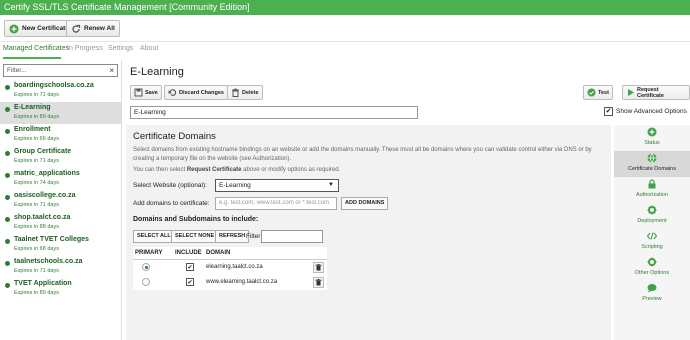 This screenshot has width=690, height=340. Describe the element at coordinates (652, 242) in the screenshot. I see `nav-scripting: Scripting` at that location.